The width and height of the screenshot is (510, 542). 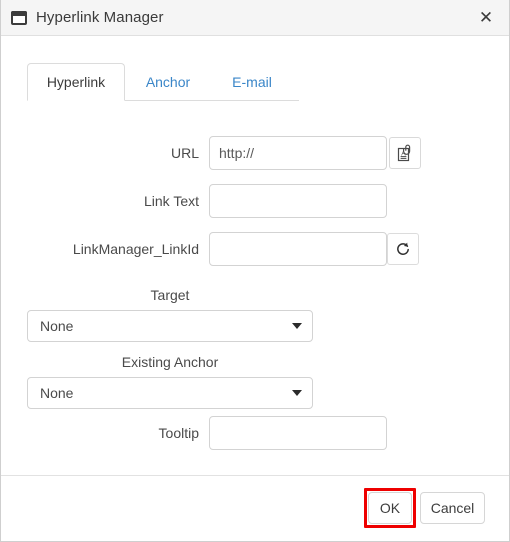 I want to click on tooltip-row: Tooltip, so click(x=255, y=433).